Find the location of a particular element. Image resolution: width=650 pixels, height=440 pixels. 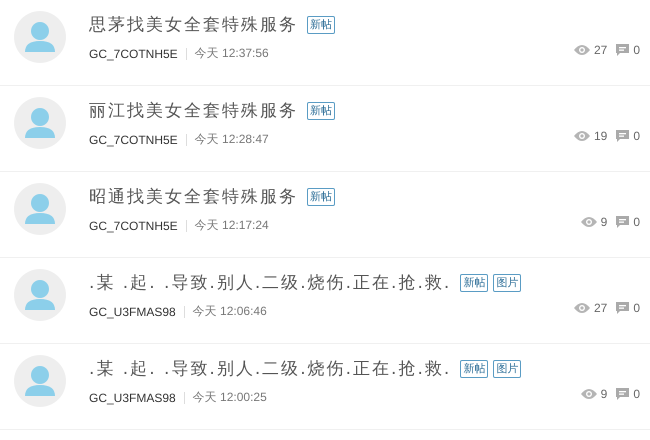

post-time: 今天 12:06:46 is located at coordinates (229, 311).